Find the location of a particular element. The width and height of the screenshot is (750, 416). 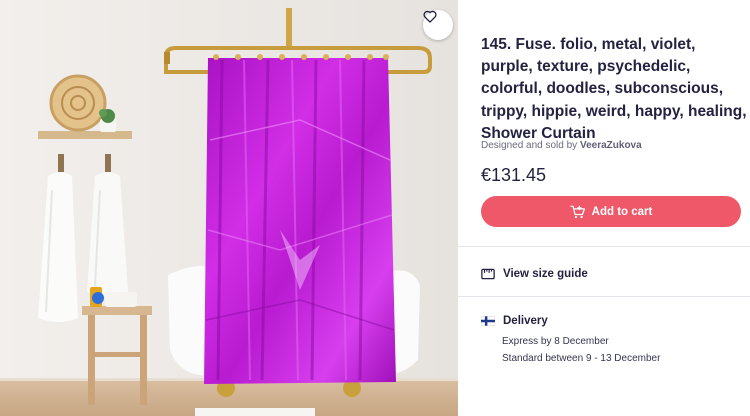

add-to-cart-button: Add to cart is located at coordinates (611, 211).